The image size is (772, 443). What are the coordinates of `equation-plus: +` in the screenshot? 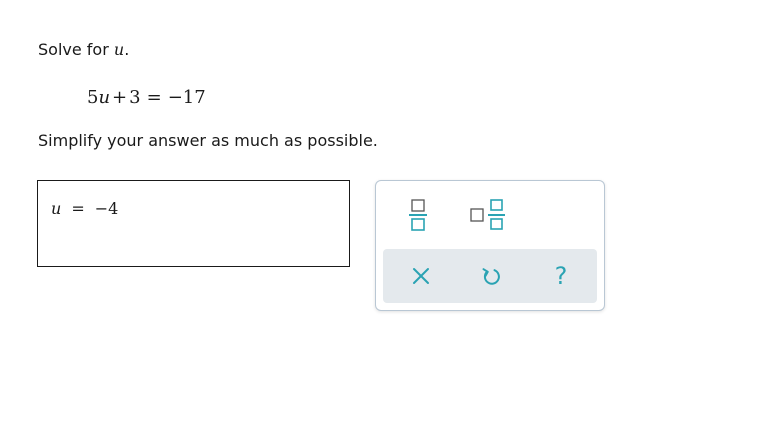 It's located at (120, 97).